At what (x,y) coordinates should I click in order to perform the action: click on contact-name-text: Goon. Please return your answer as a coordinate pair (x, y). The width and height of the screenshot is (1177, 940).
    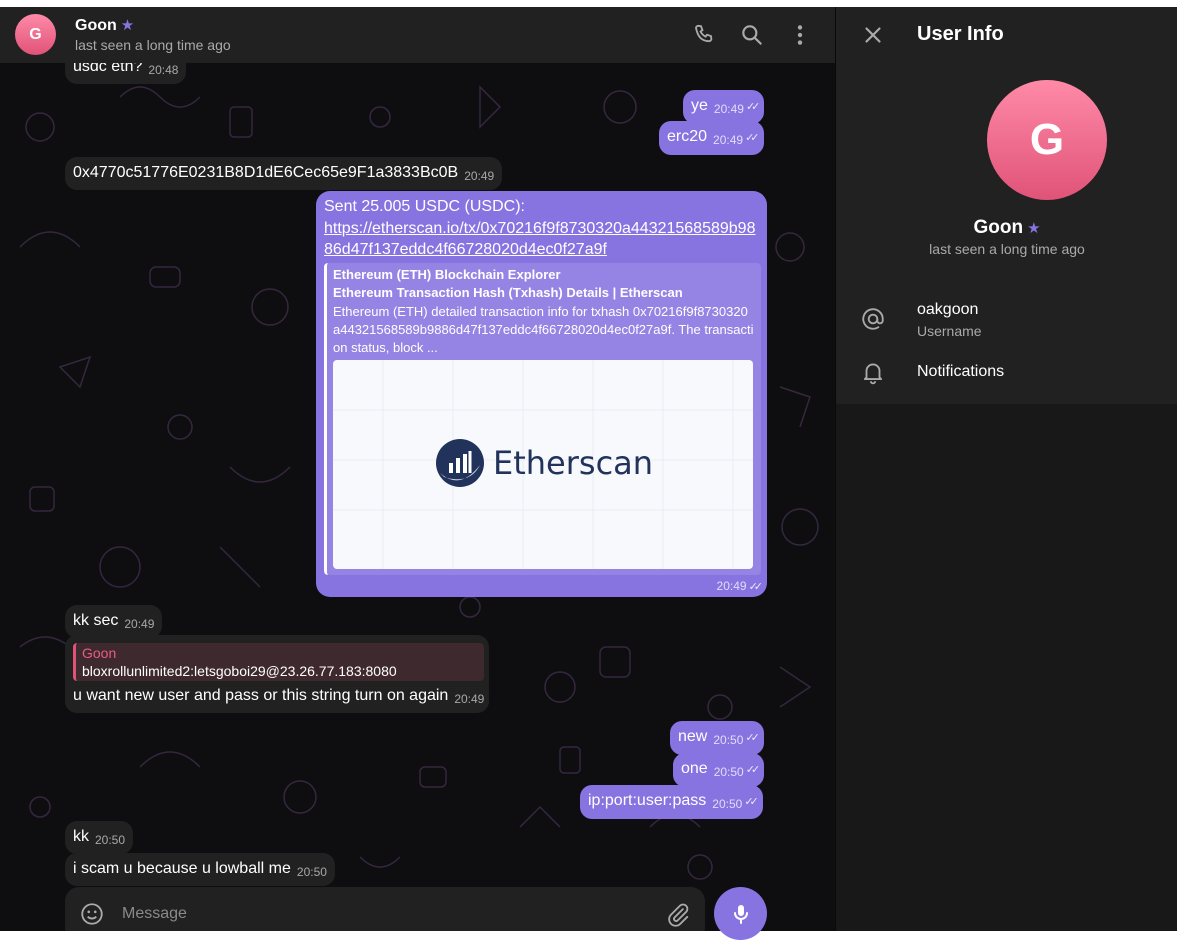
    Looking at the image, I should click on (96, 25).